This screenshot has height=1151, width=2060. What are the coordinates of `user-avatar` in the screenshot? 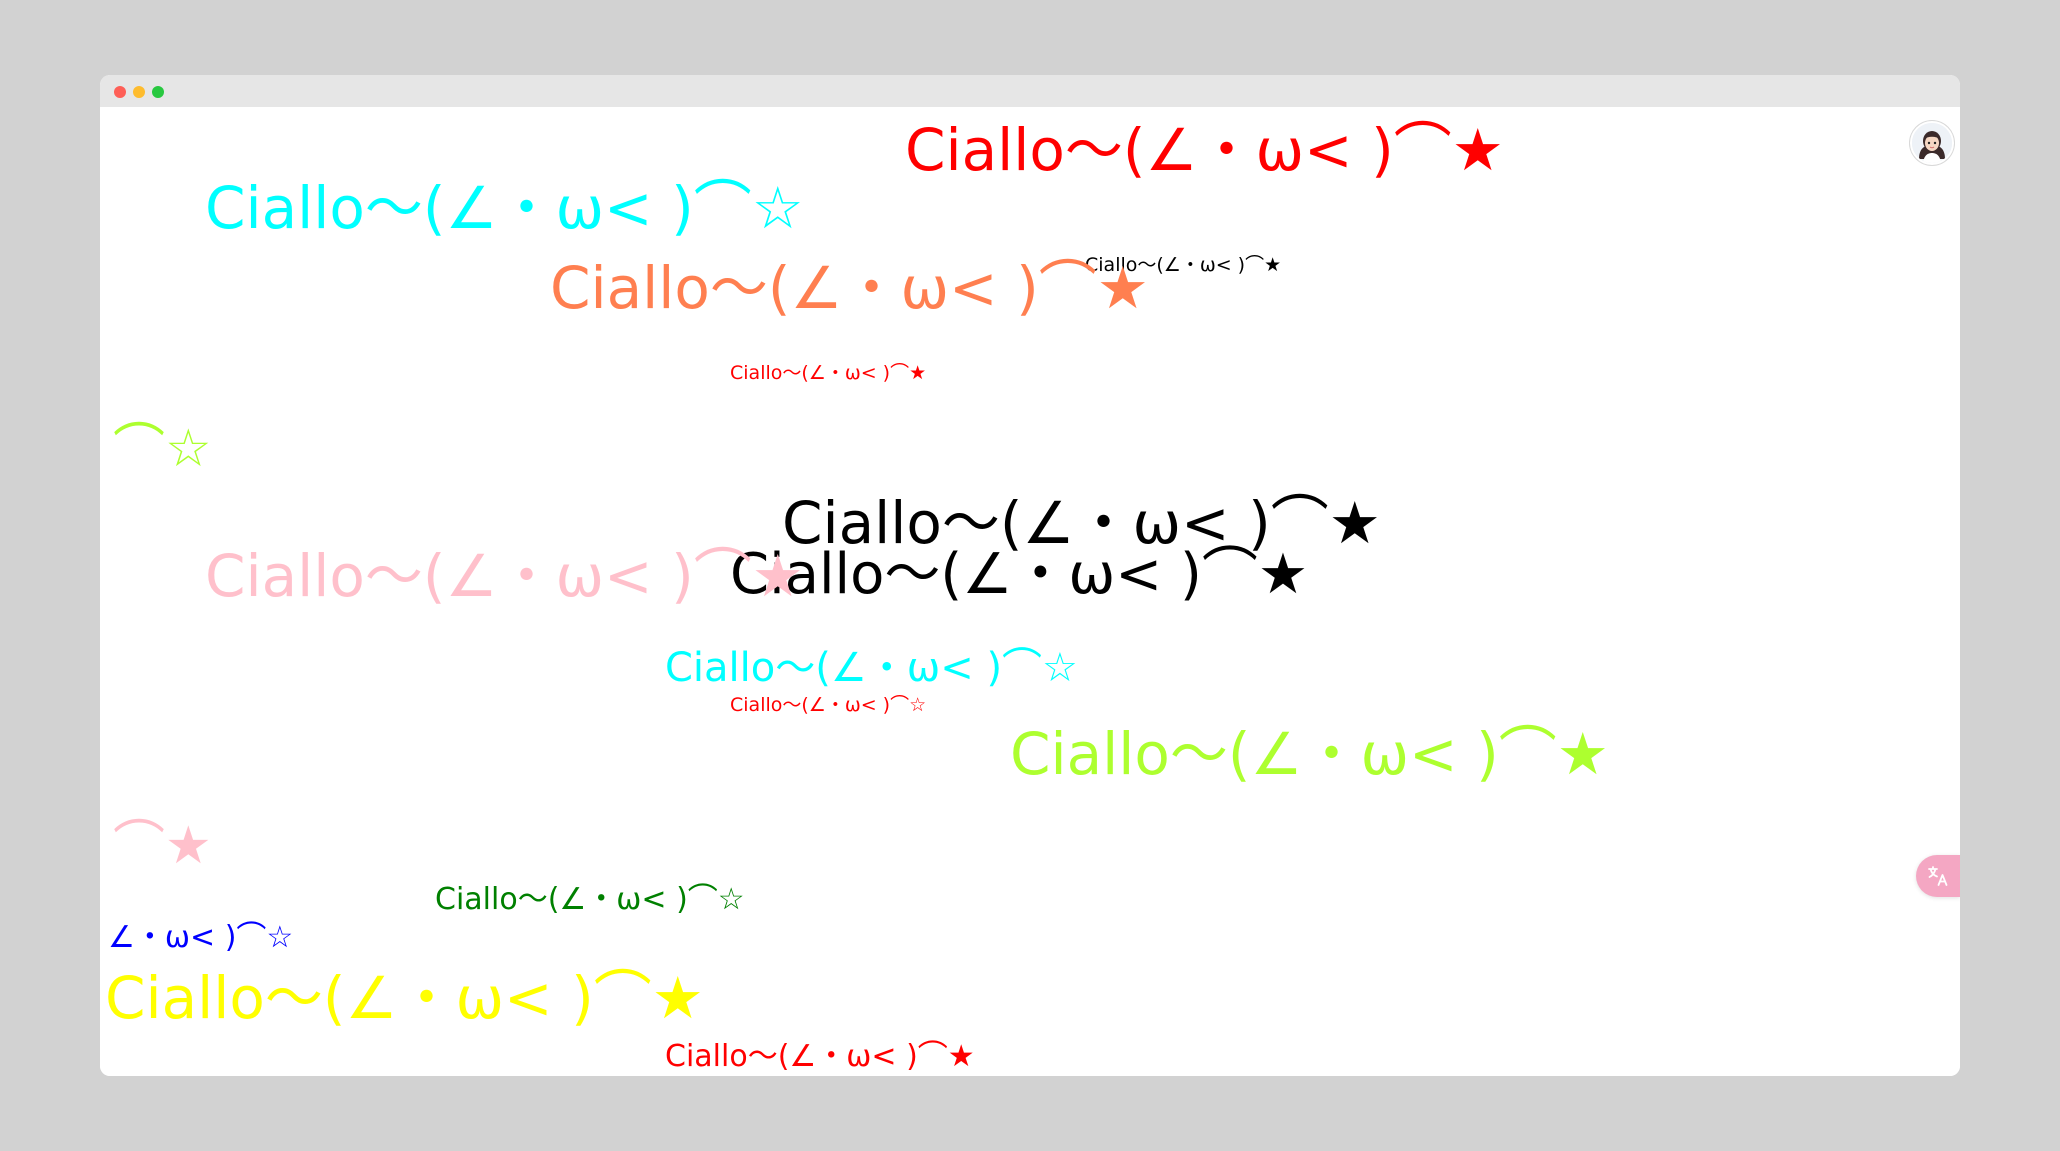 It's located at (1932, 143).